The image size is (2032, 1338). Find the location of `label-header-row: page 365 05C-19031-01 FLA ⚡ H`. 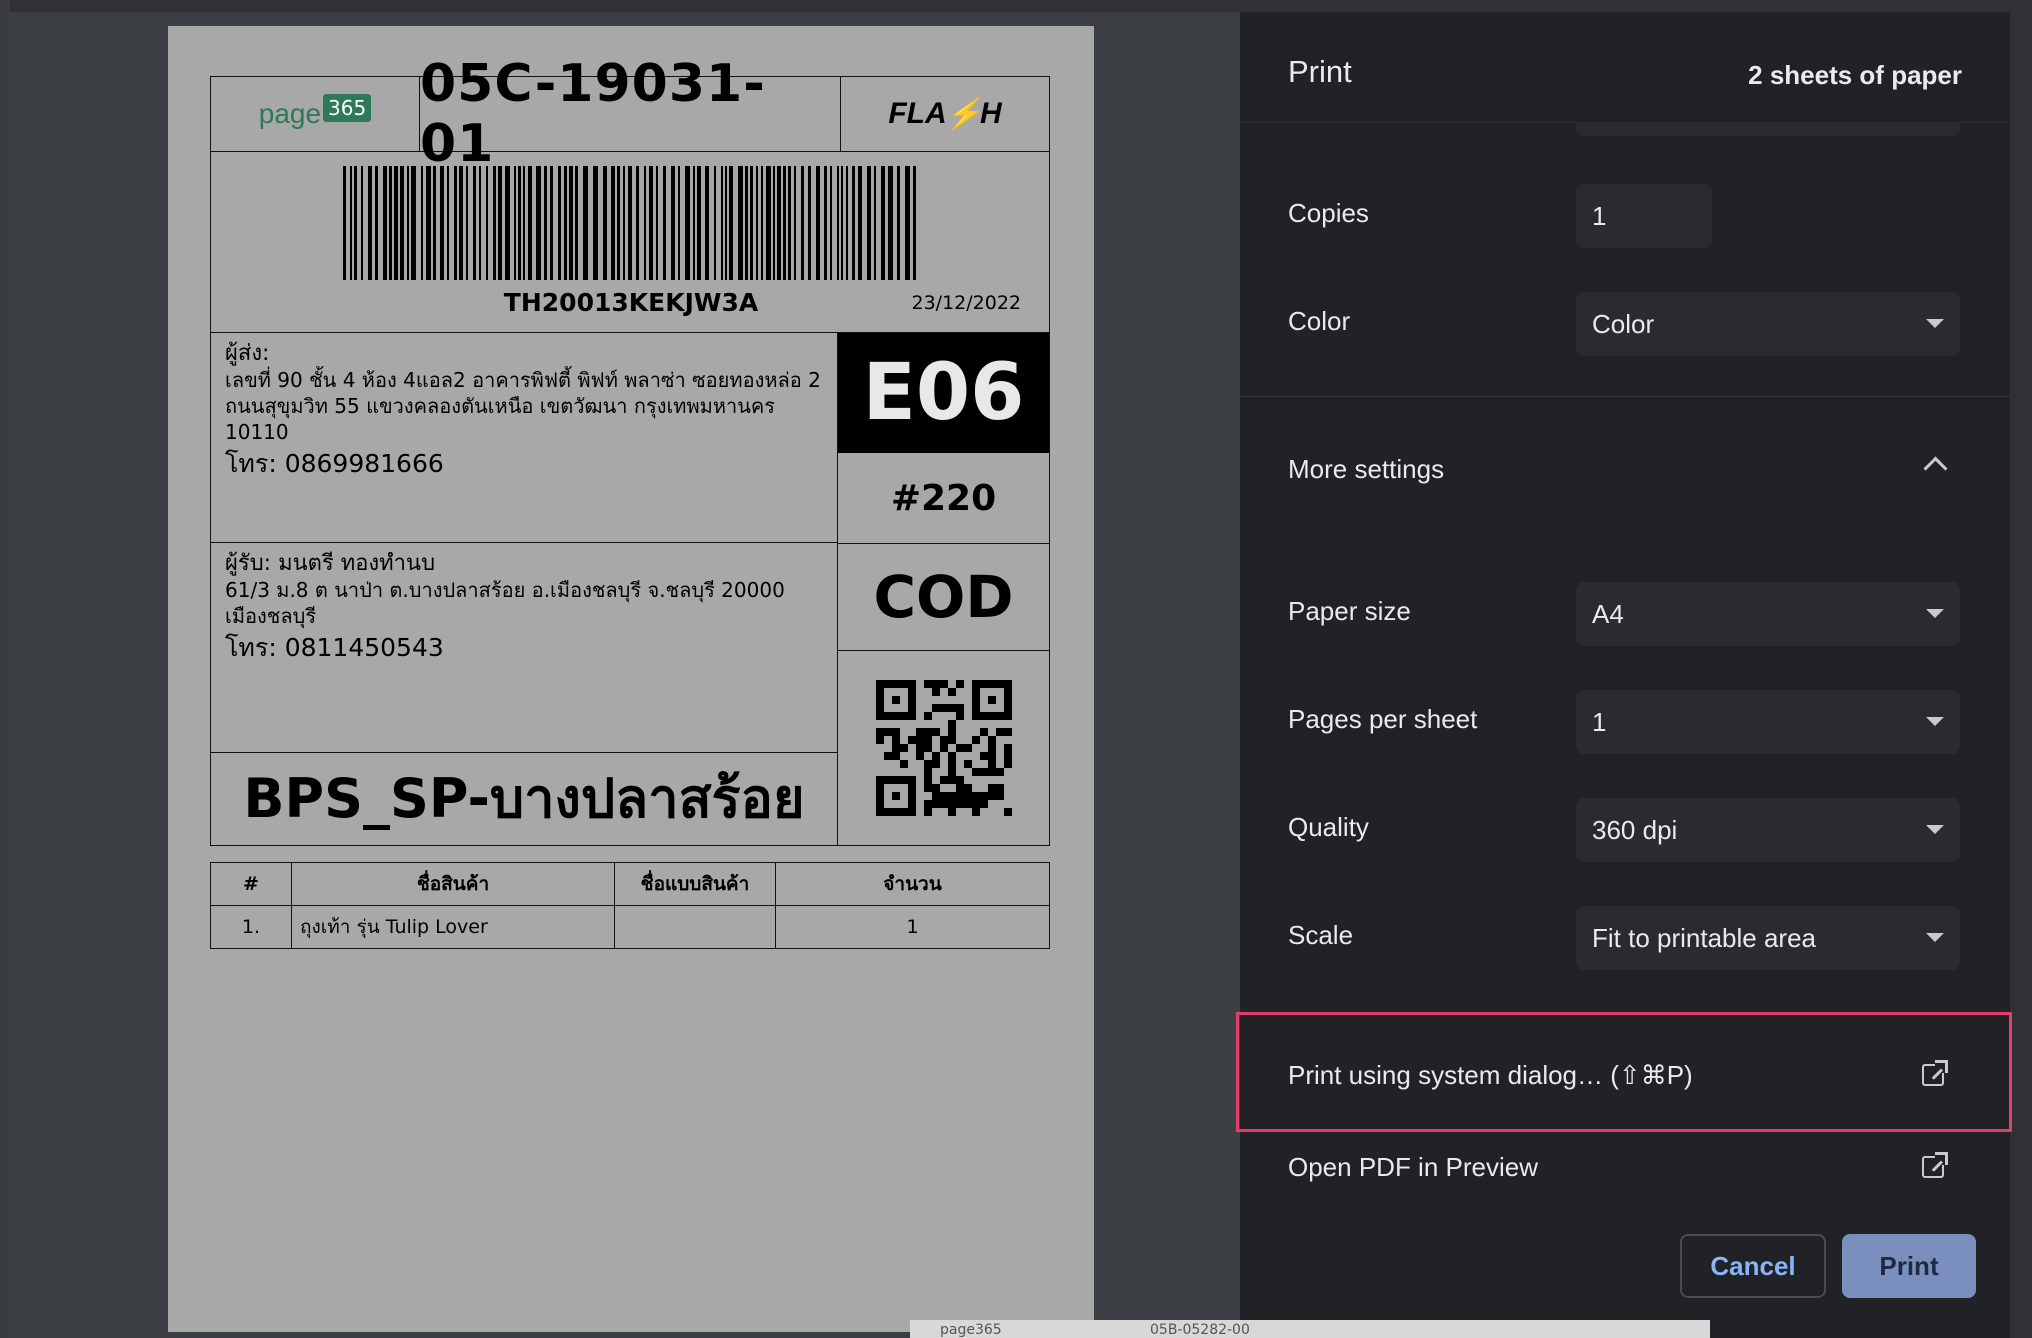

label-header-row: page 365 05C-19031-01 FLA ⚡ H is located at coordinates (630, 114).